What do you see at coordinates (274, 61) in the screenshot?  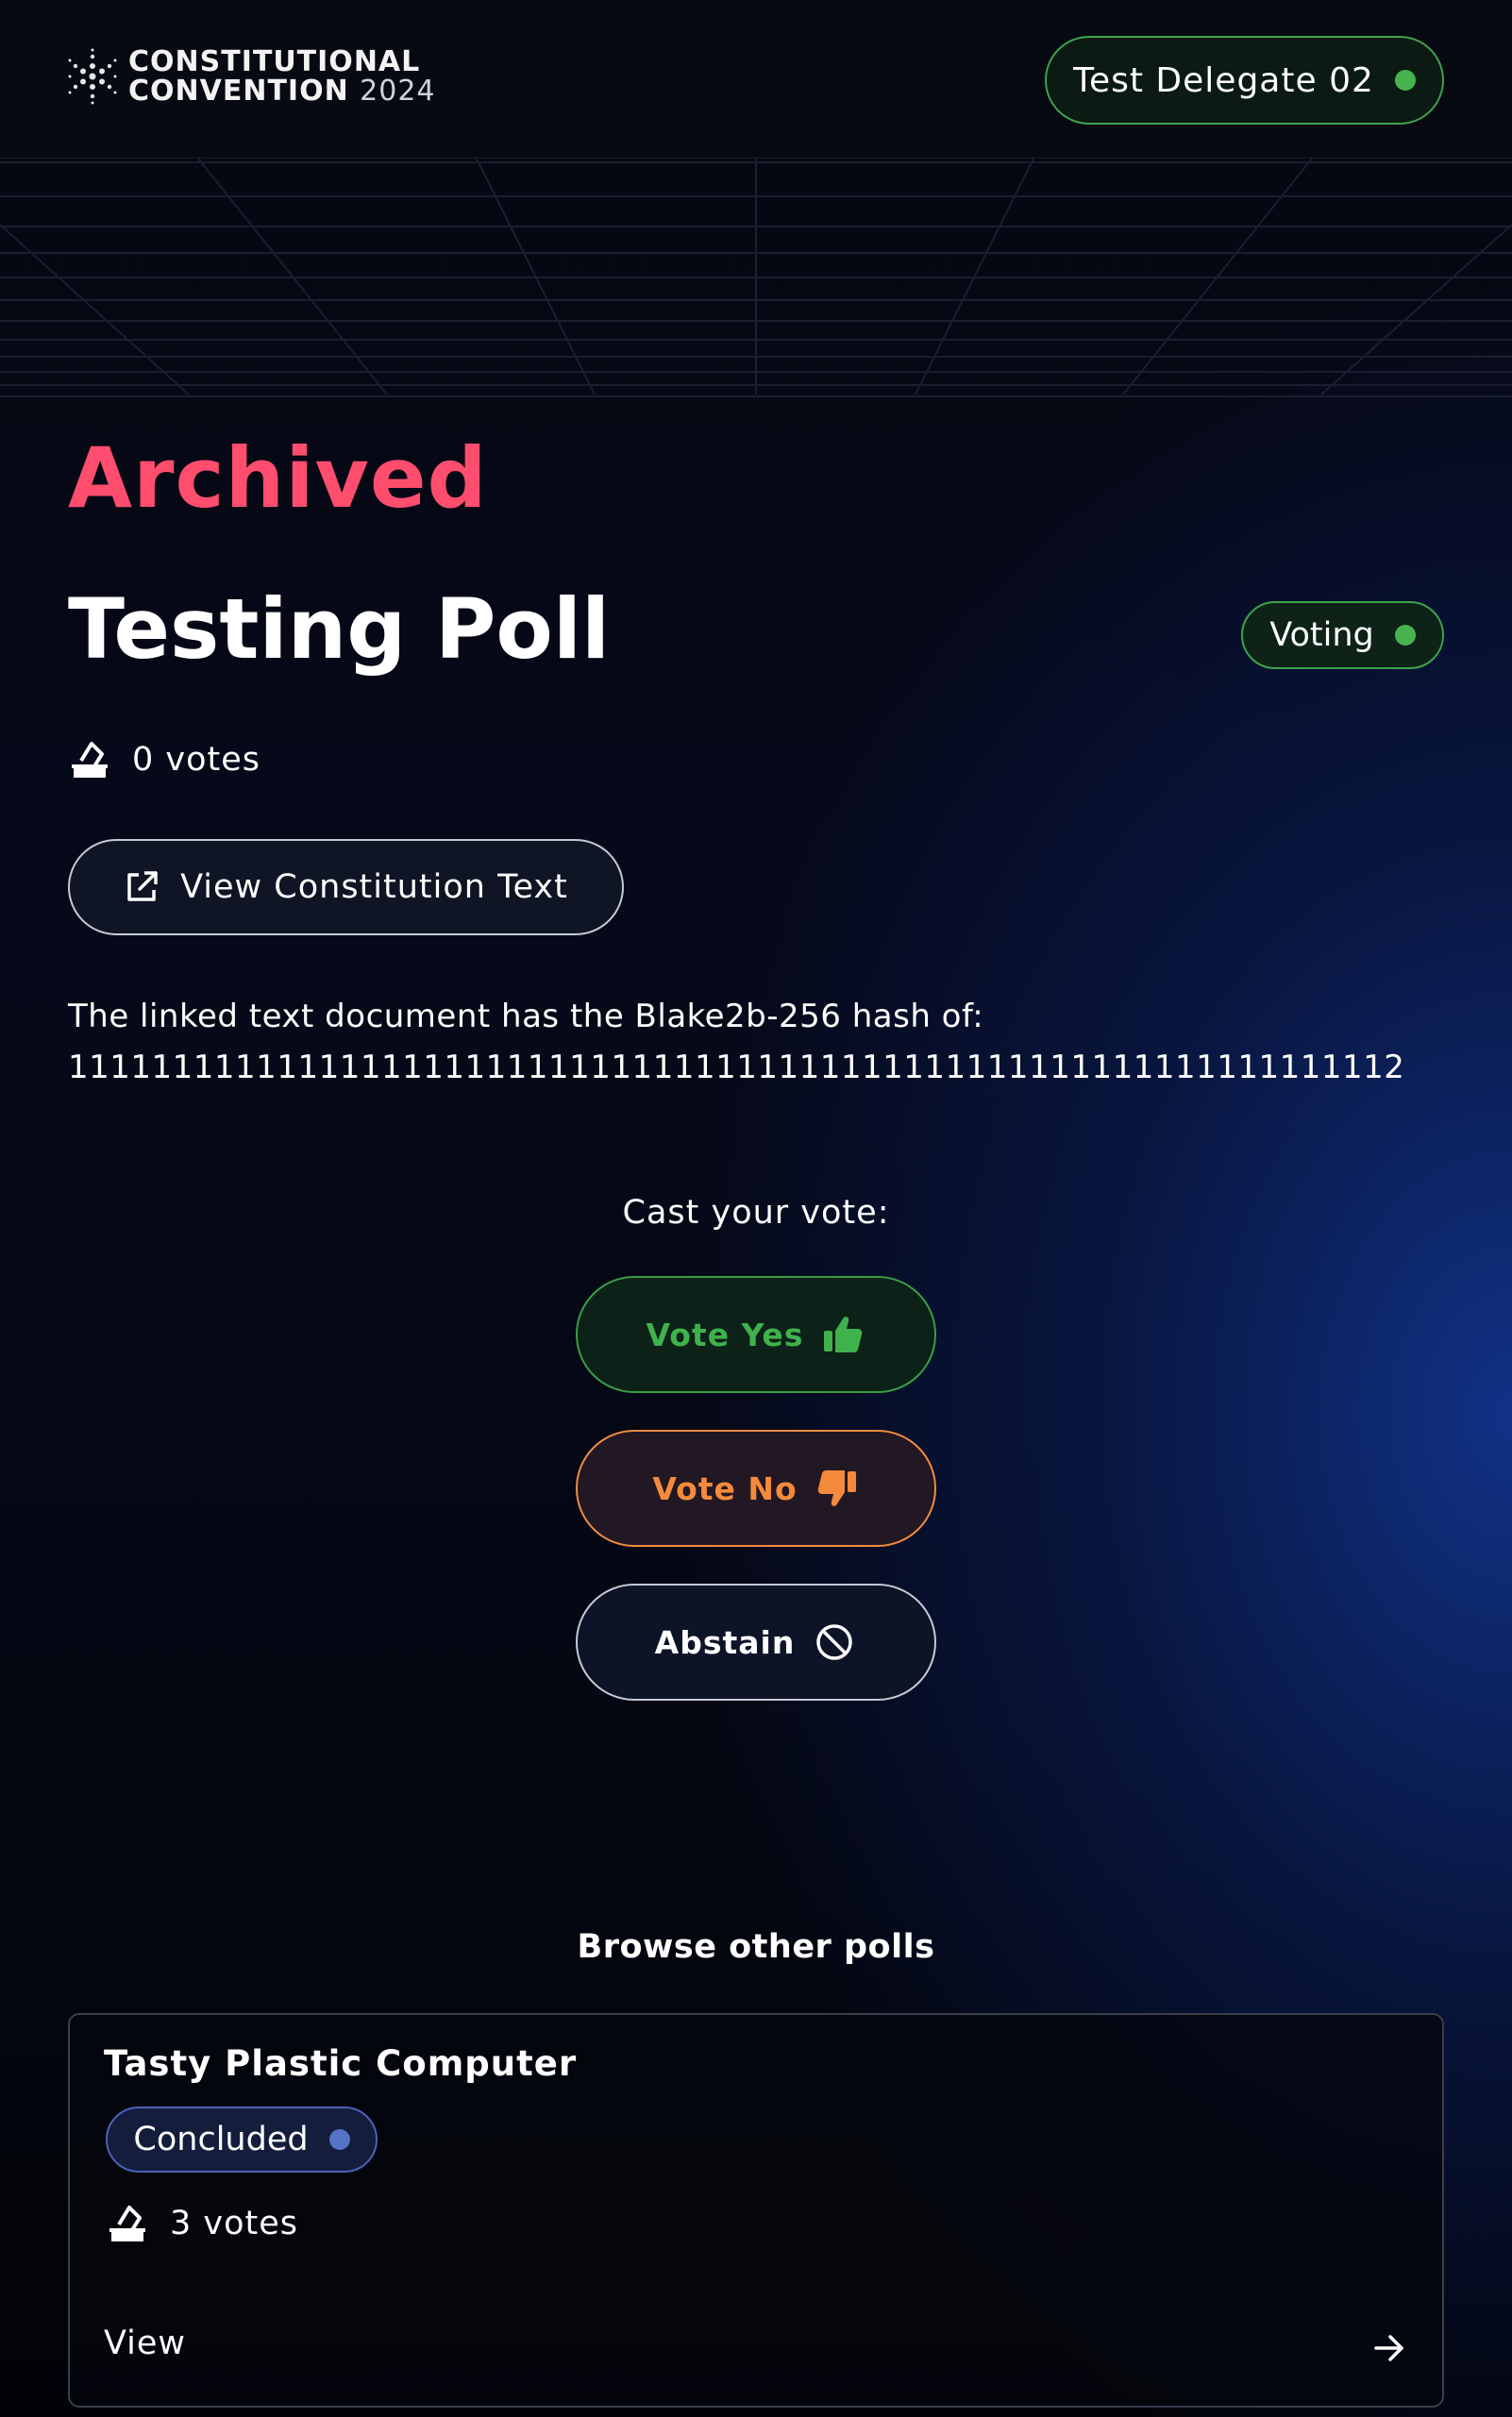 I see `logo-line-1: CONSTITUTIONAL` at bounding box center [274, 61].